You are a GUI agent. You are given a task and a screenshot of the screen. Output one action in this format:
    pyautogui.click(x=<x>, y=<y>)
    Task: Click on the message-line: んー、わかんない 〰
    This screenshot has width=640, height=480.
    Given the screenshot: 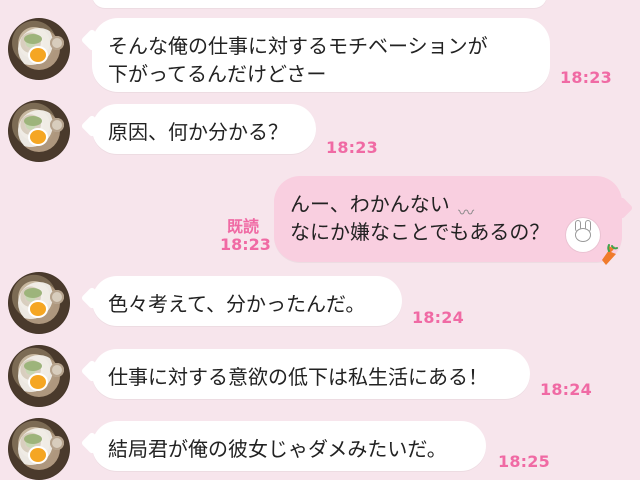 What is the action you would take?
    pyautogui.click(x=448, y=206)
    